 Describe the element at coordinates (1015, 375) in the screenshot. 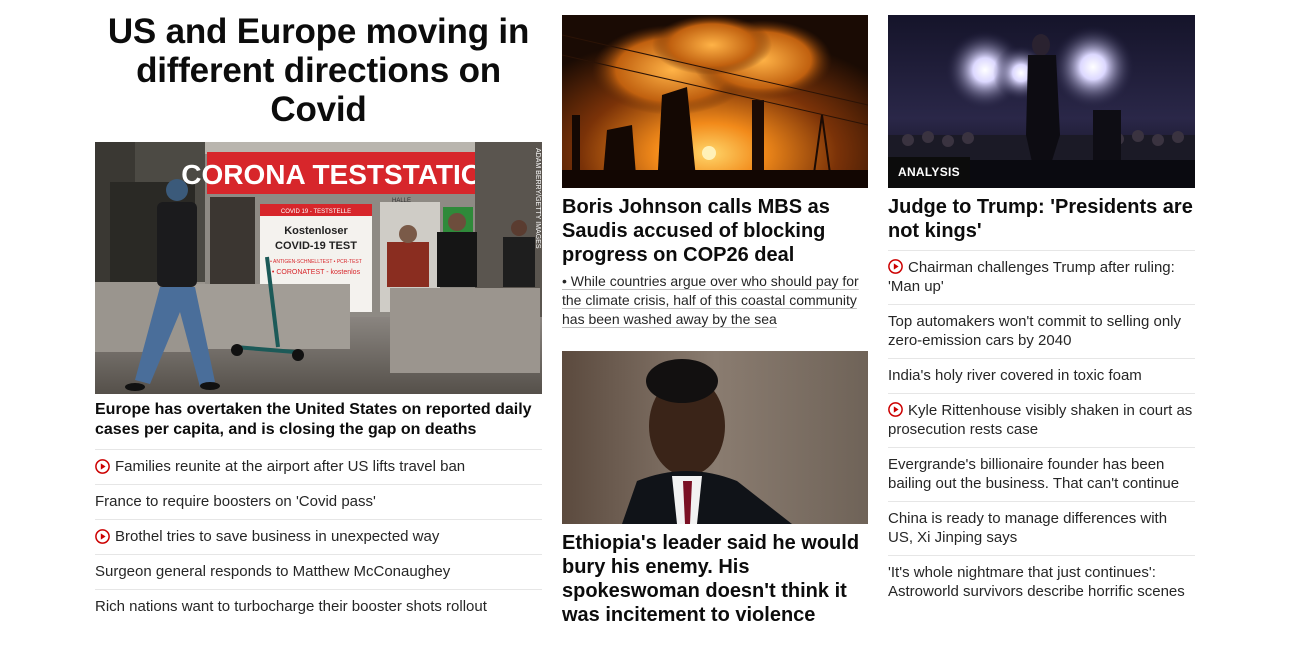

I see `list-item-label: India's holy river covered in toxic foam` at that location.